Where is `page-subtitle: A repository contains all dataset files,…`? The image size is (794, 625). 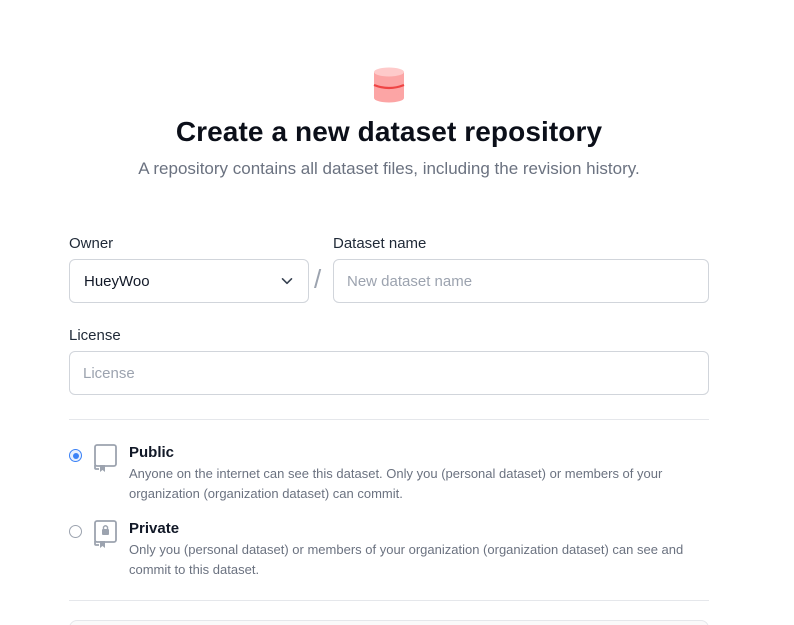 page-subtitle: A repository contains all dataset files,… is located at coordinates (389, 168).